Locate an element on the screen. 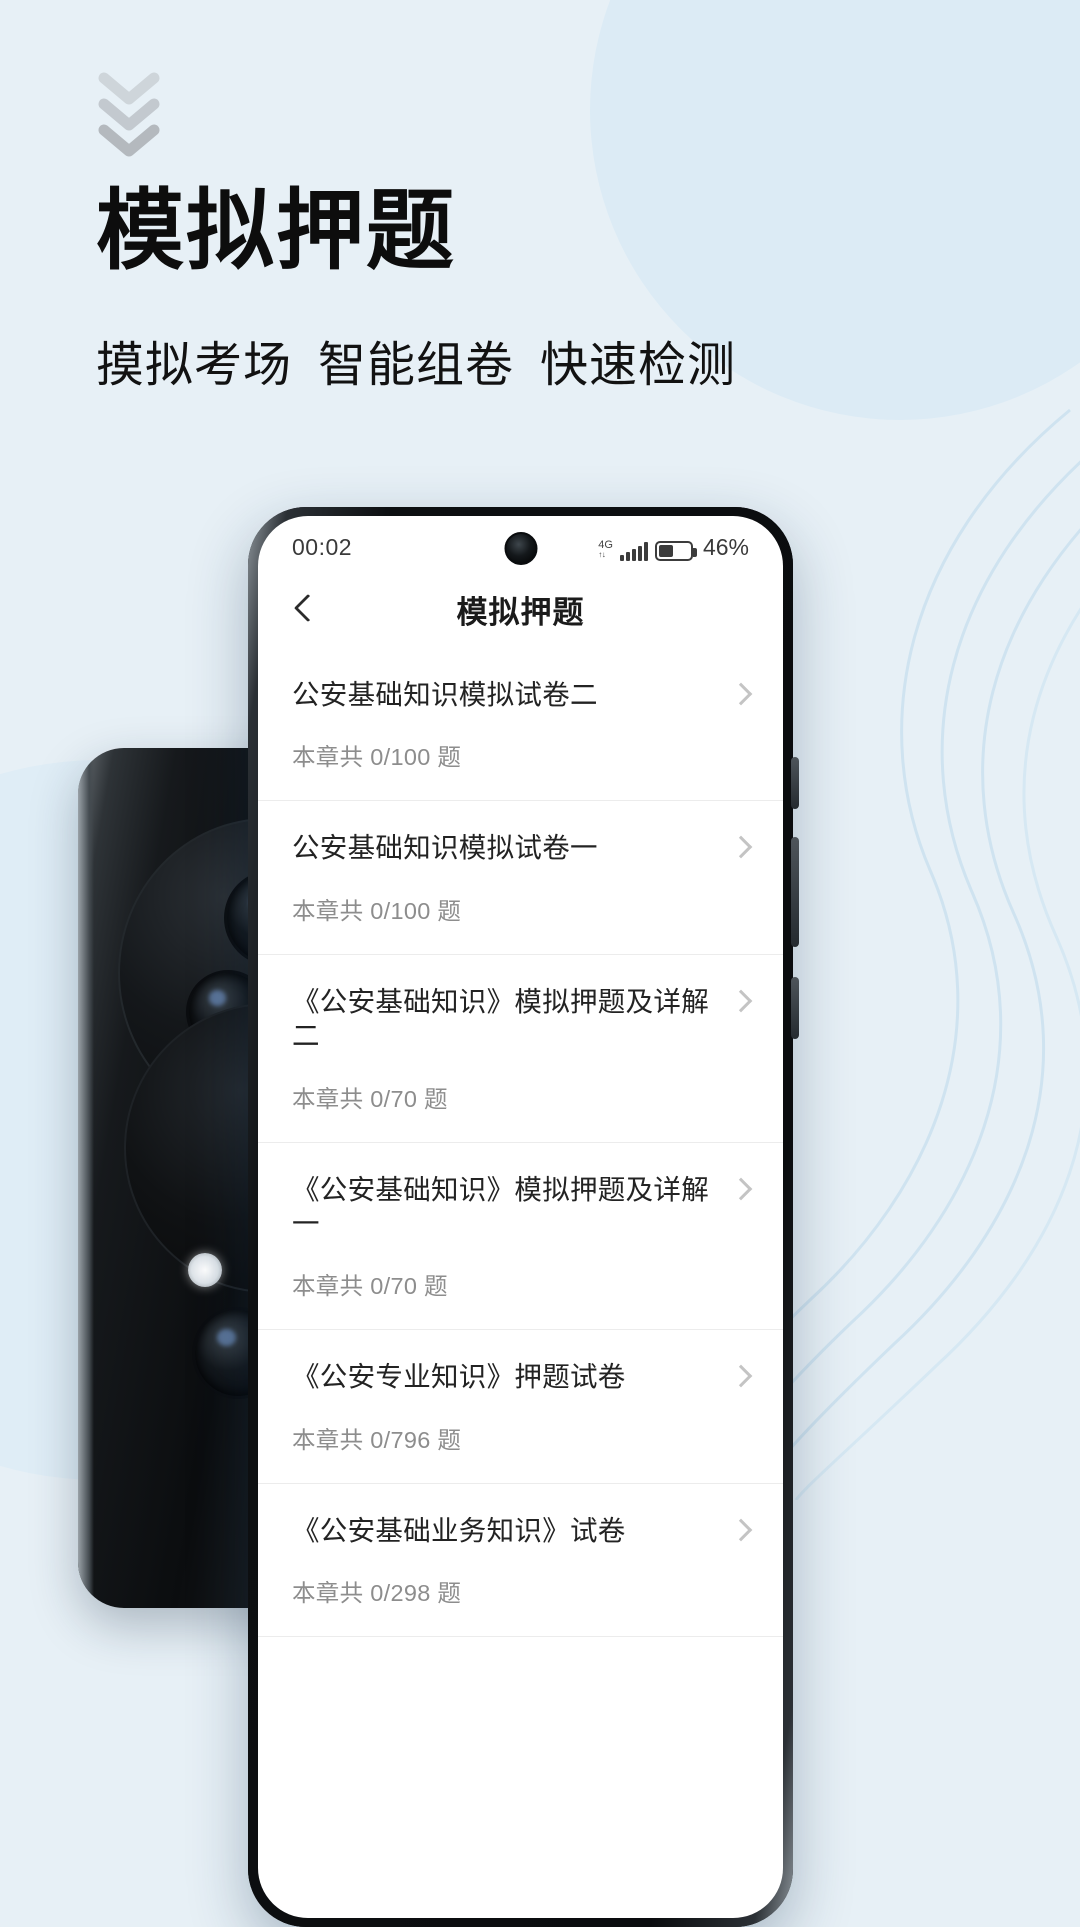 The image size is (1080, 1927). navbar-title: 模拟押题 is located at coordinates (520, 612).